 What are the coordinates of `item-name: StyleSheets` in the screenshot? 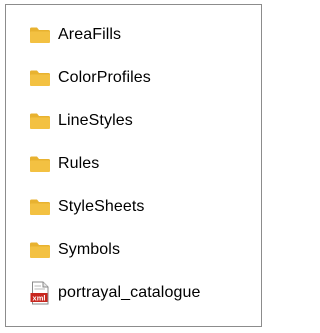 It's located at (101, 206).